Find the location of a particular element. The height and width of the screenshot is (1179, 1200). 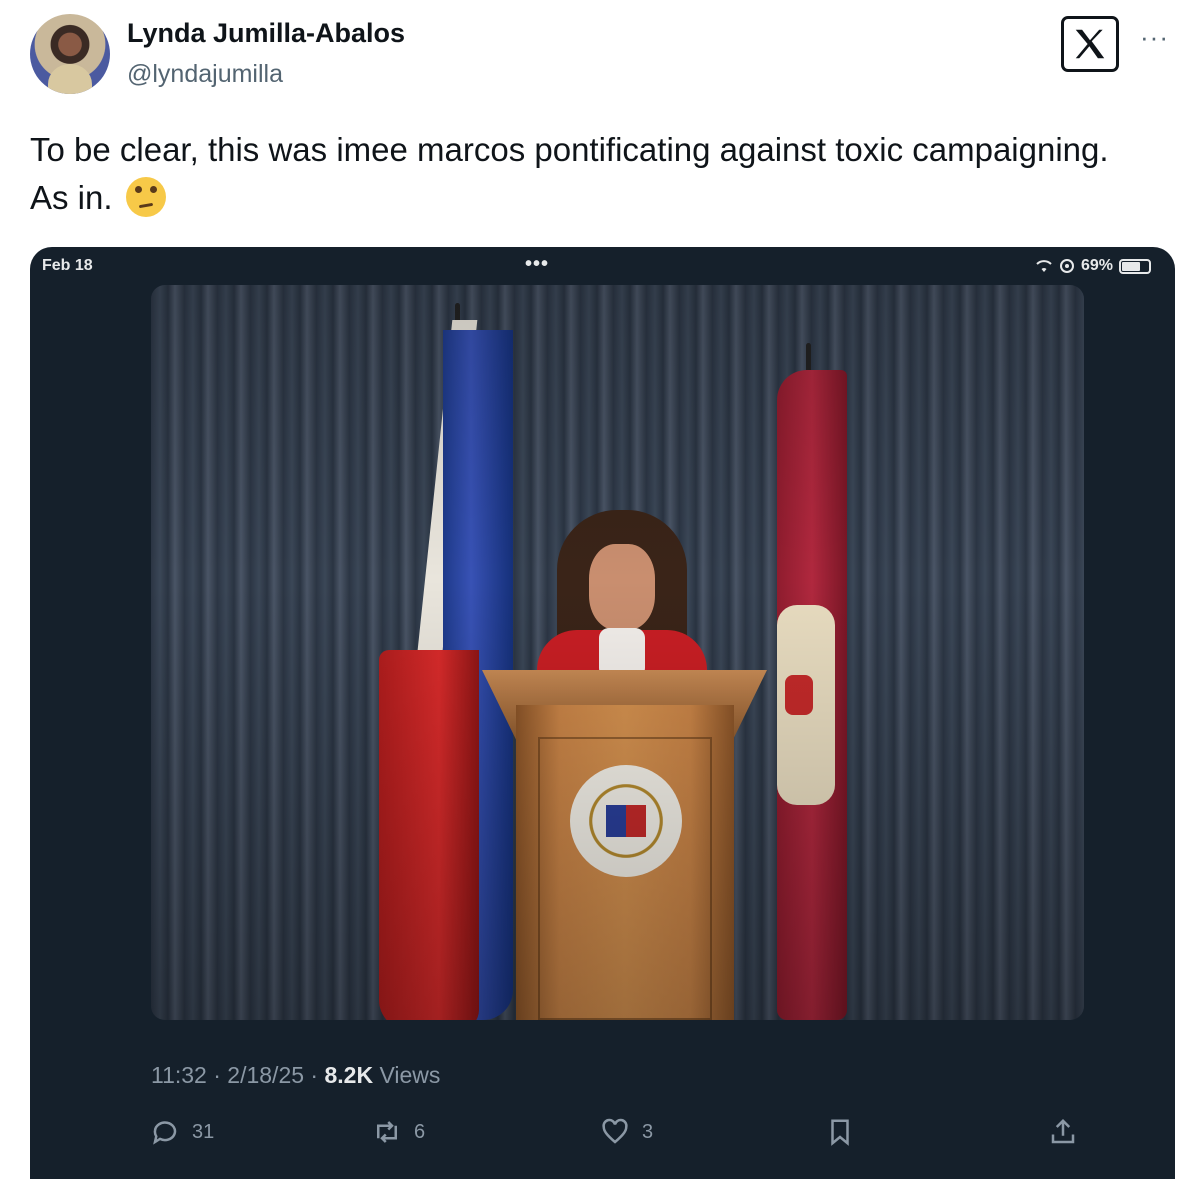

status-dots: ••• is located at coordinates (537, 264).